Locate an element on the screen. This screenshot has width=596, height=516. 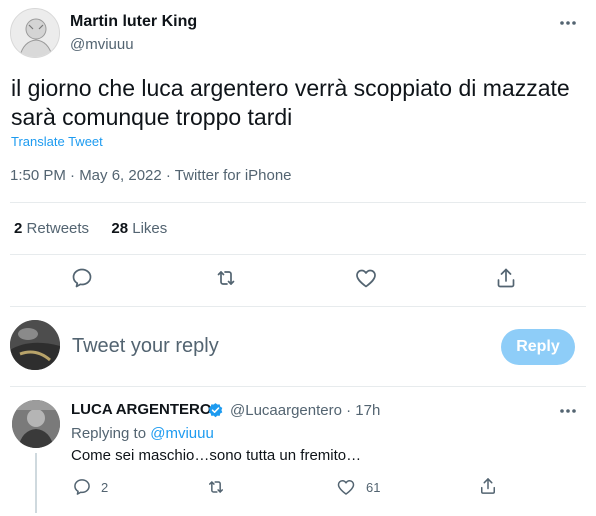
likes-label: Likes is located at coordinates (150, 228).